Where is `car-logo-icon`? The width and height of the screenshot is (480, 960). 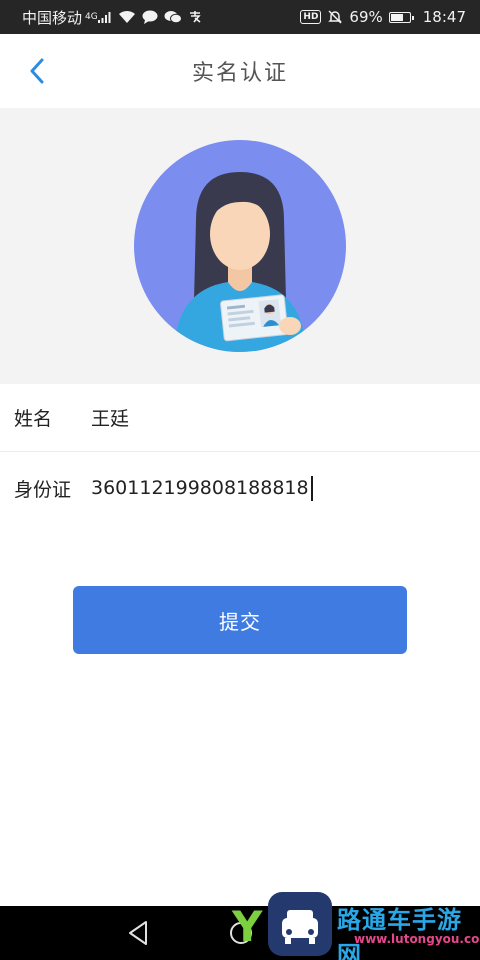 car-logo-icon is located at coordinates (300, 924).